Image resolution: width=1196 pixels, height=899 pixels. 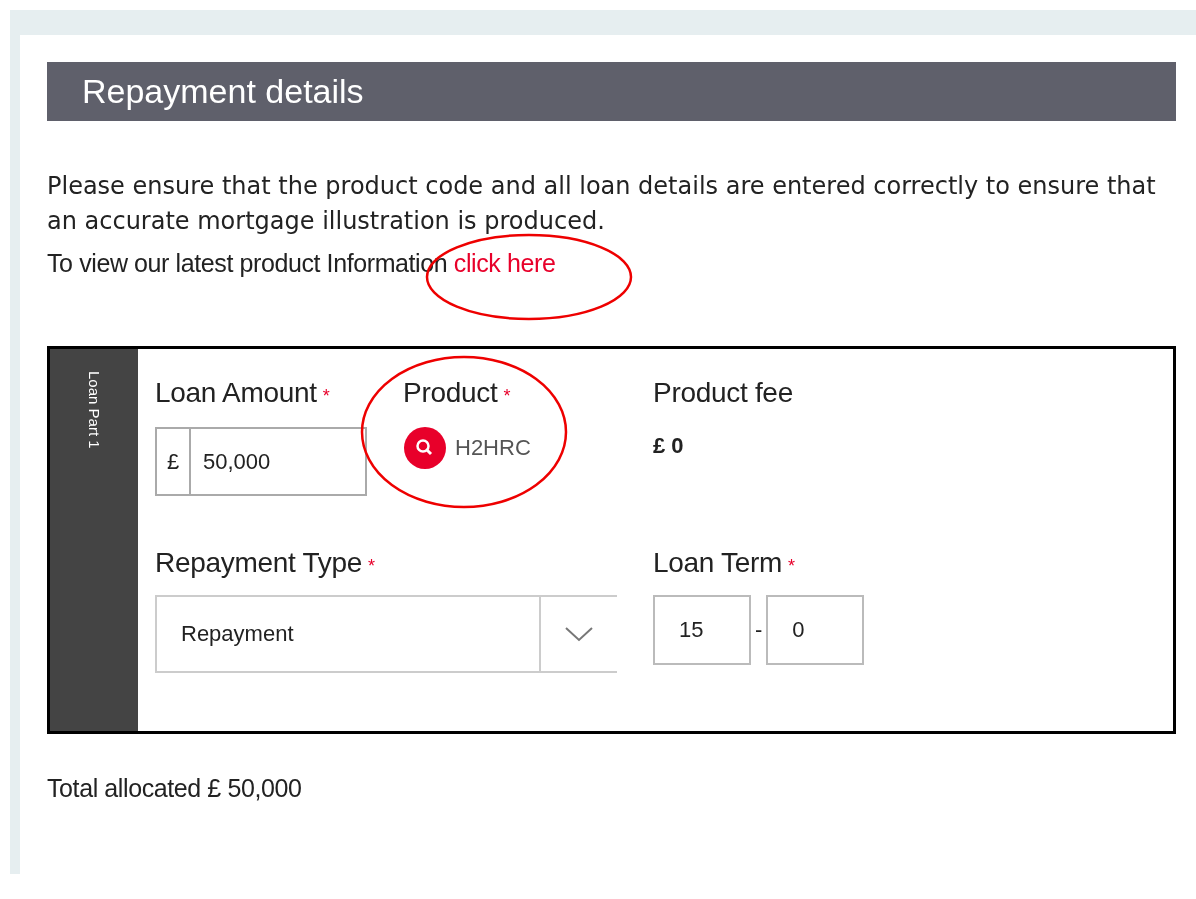 I want to click on repayment-type-dropdown: Repayment, so click(x=386, y=634).